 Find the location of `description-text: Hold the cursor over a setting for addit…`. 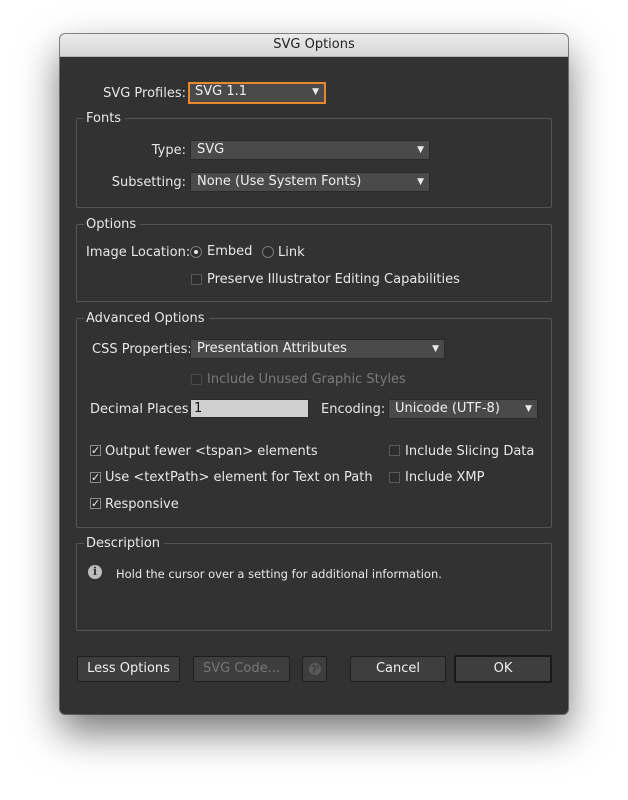

description-text: Hold the cursor over a setting for addit… is located at coordinates (279, 574).